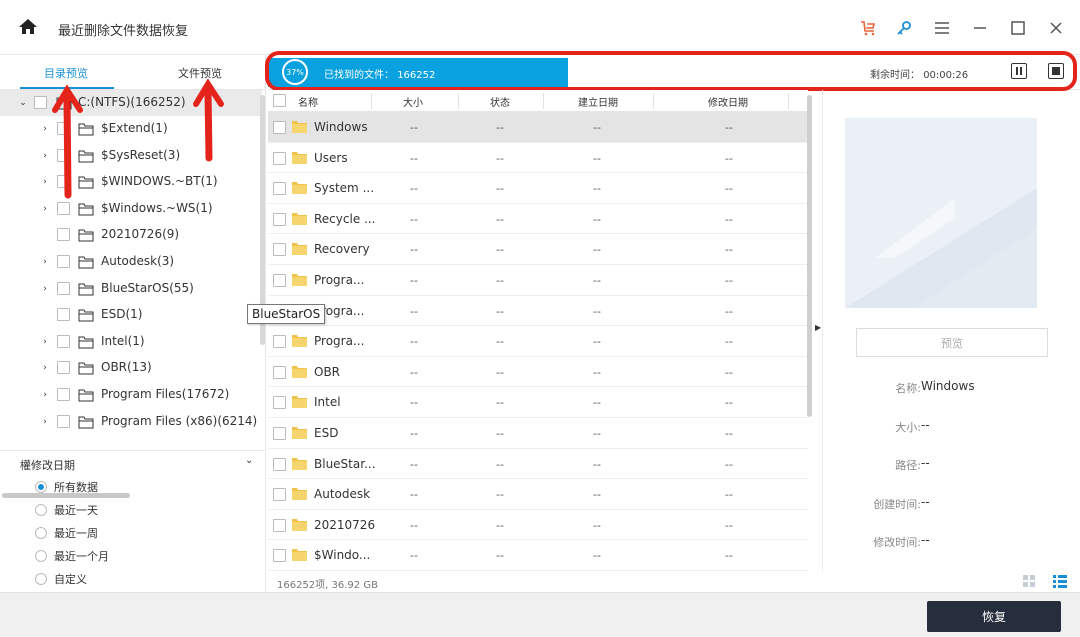 This screenshot has height=637, width=1080. What do you see at coordinates (1056, 28) in the screenshot?
I see `close-icon` at bounding box center [1056, 28].